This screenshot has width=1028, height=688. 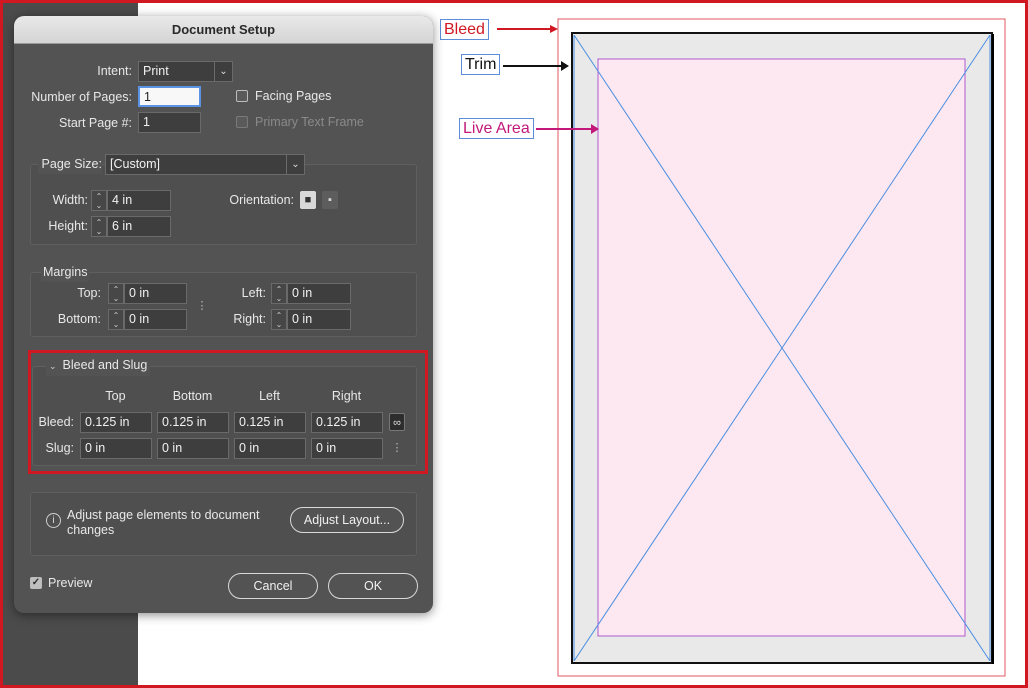 What do you see at coordinates (114, 71) in the screenshot?
I see `intent-label: Intent:` at bounding box center [114, 71].